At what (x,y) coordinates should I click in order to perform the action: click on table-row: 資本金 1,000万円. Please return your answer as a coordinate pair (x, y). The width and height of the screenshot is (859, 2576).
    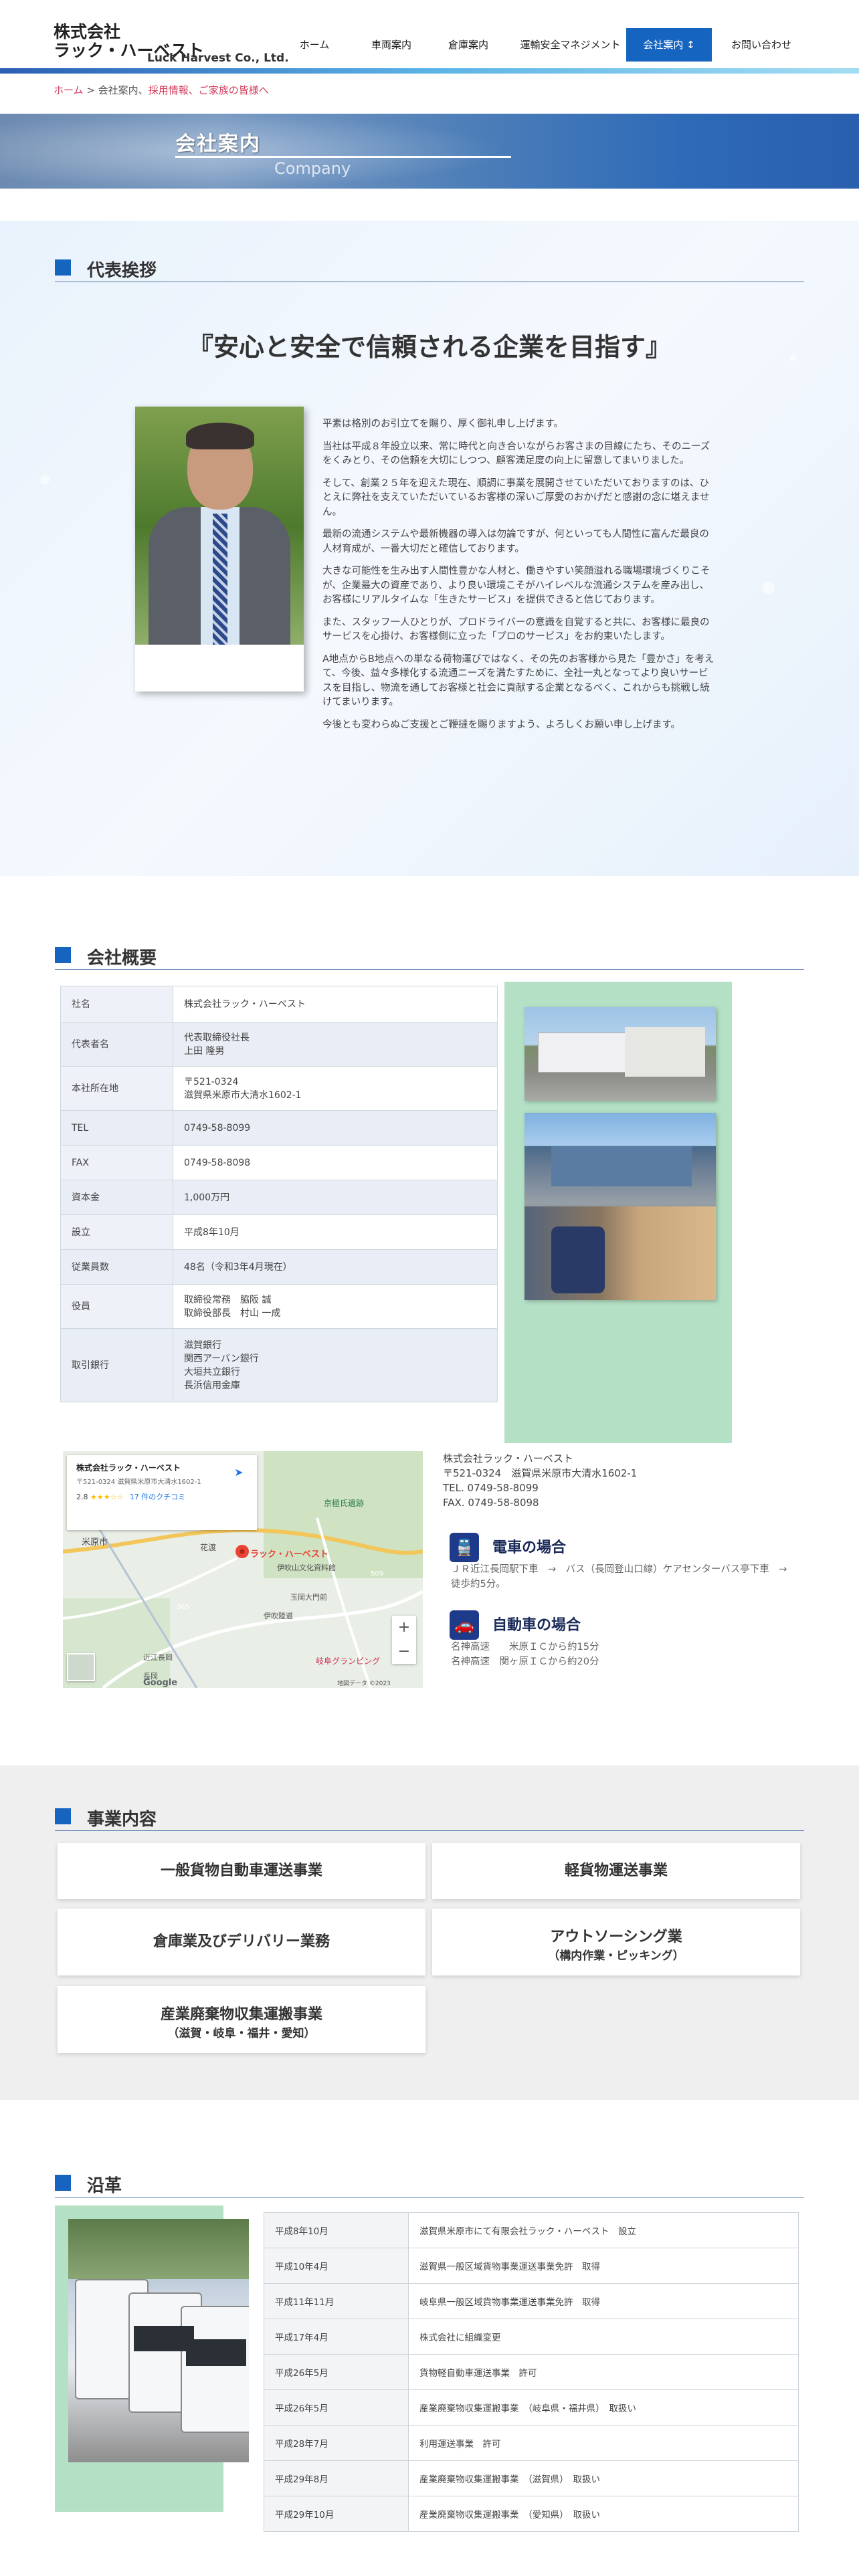
    Looking at the image, I should click on (279, 1197).